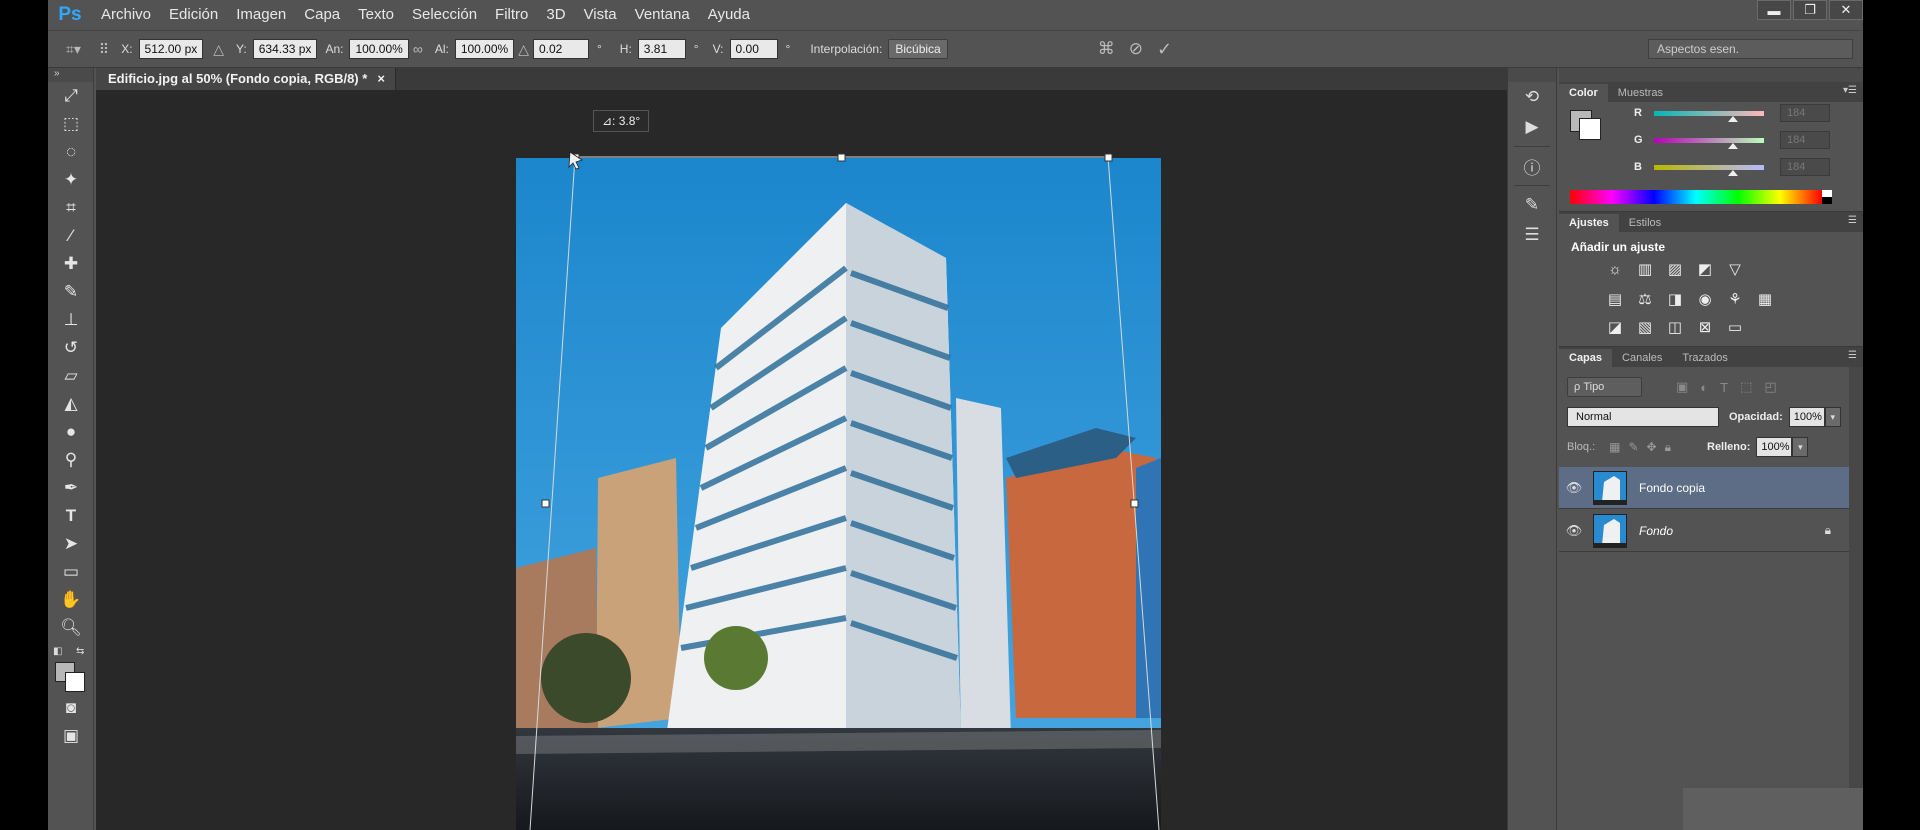 The height and width of the screenshot is (830, 1920). Describe the element at coordinates (1852, 220) in the screenshot. I see `adjustments-menu-icon: ☰` at that location.